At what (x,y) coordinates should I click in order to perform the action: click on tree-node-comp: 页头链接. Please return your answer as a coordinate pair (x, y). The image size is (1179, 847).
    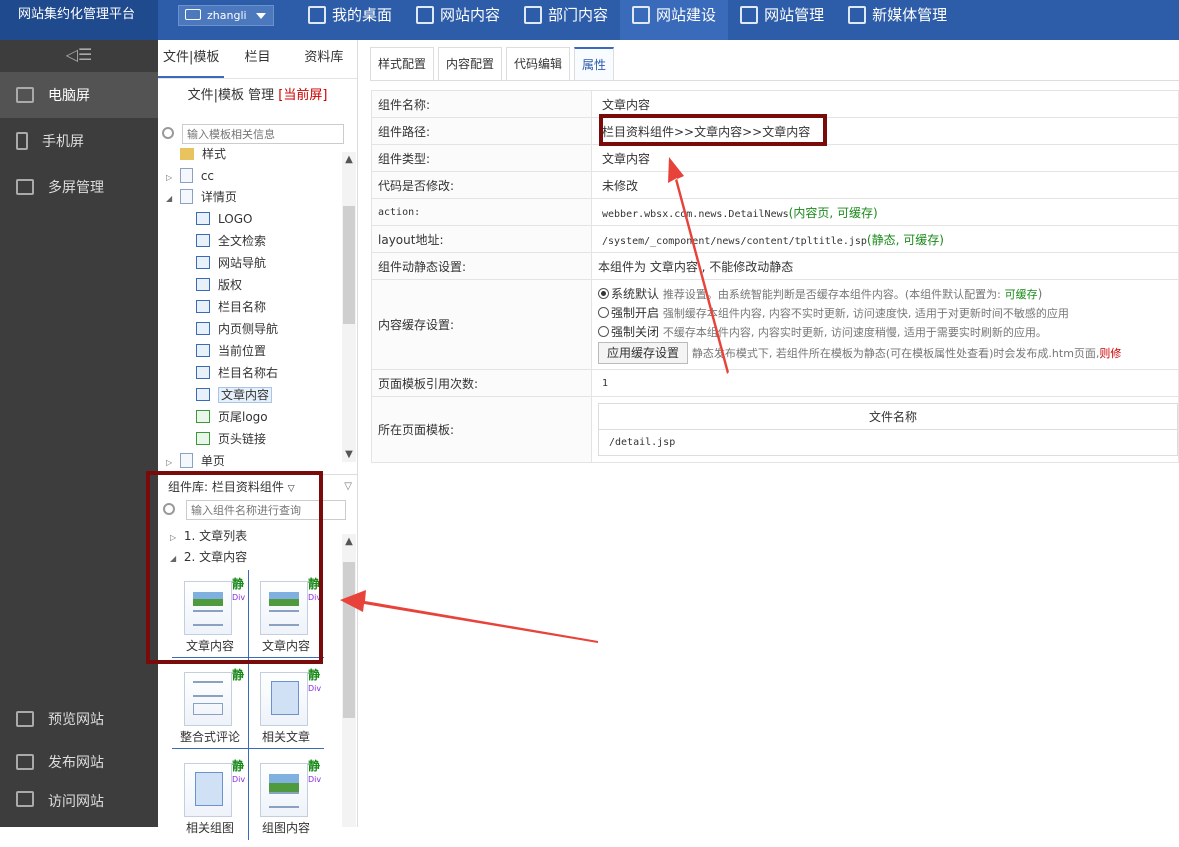
    Looking at the image, I should click on (231, 439).